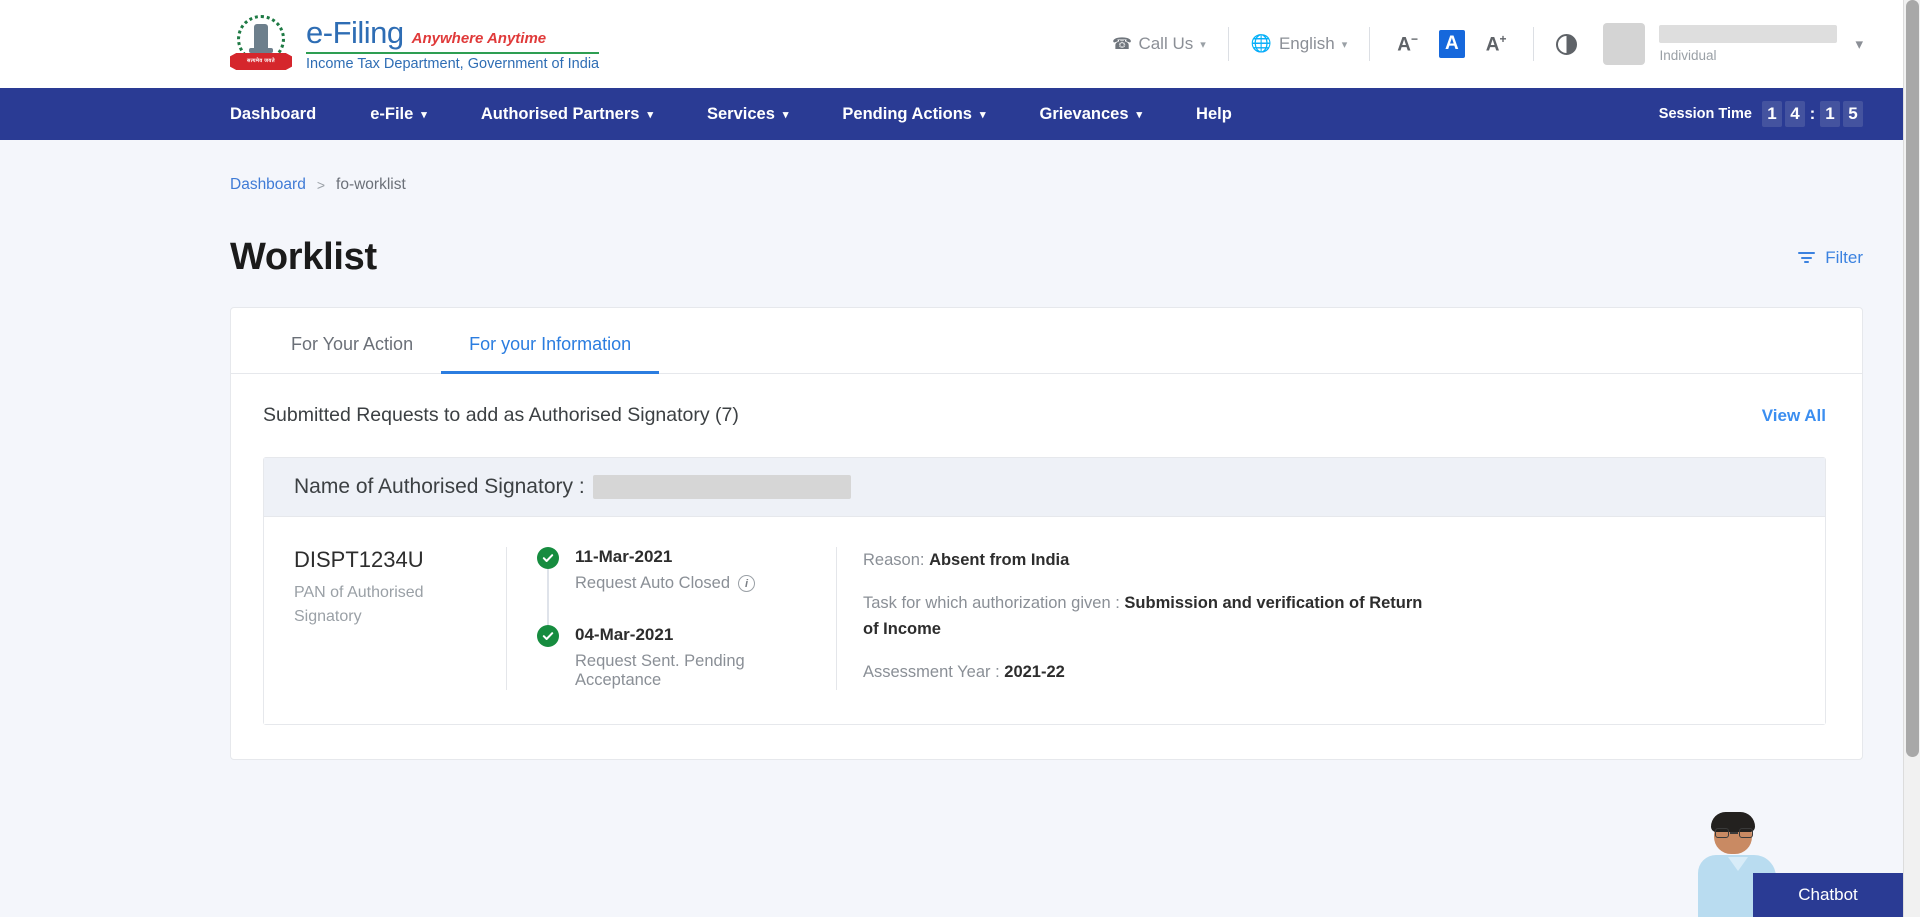 The width and height of the screenshot is (1920, 917). Describe the element at coordinates (1761, 114) in the screenshot. I see `session-timer: Session Time 1 4 : 1 5` at that location.